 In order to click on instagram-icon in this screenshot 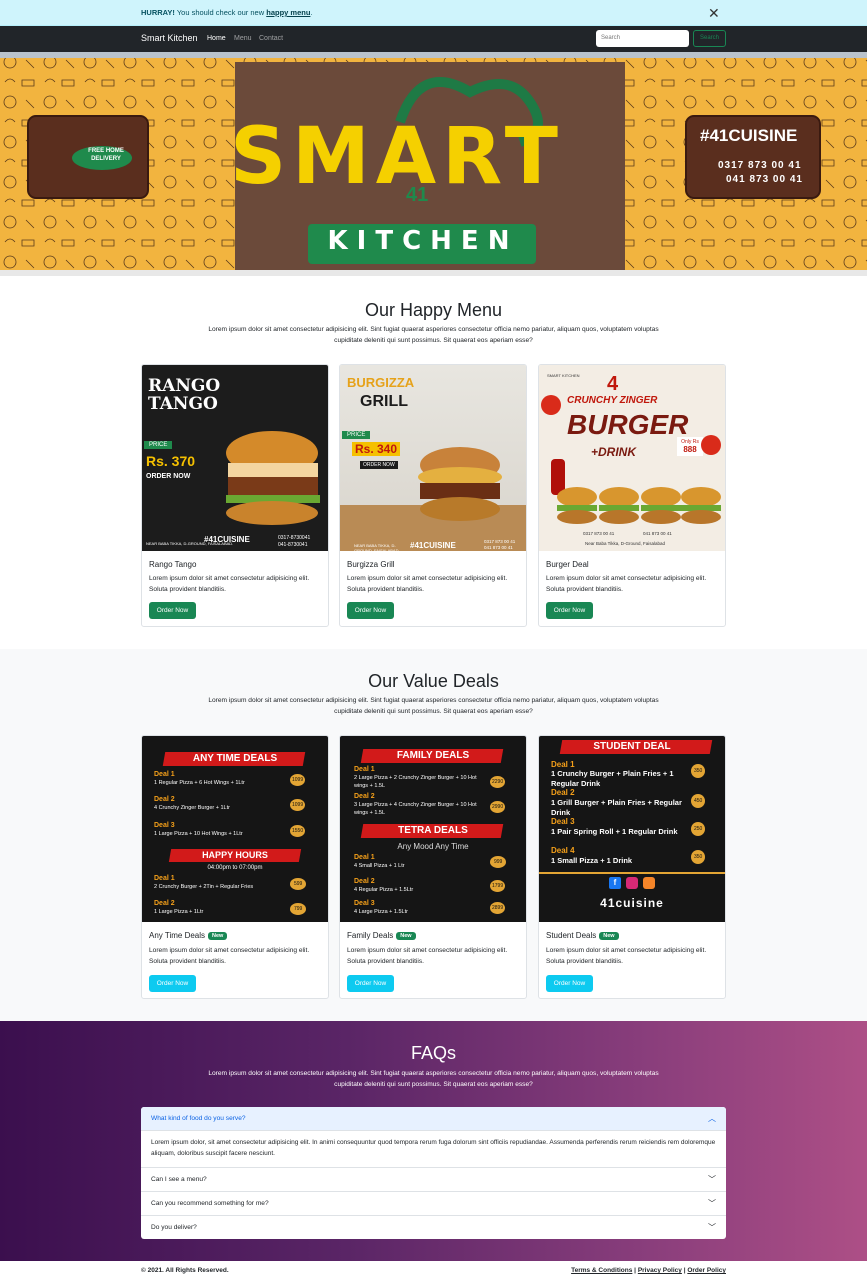, I will do `click(632, 883)`.